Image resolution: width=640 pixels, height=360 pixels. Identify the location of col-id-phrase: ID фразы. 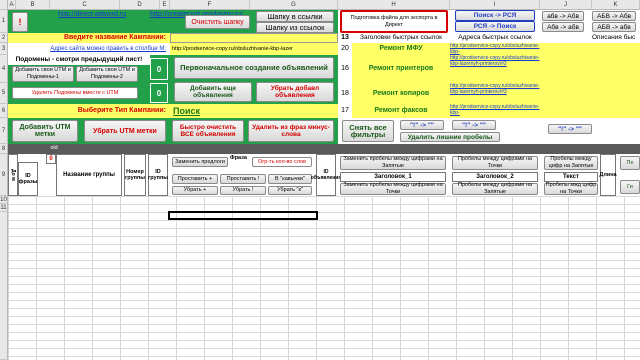
(28, 179).